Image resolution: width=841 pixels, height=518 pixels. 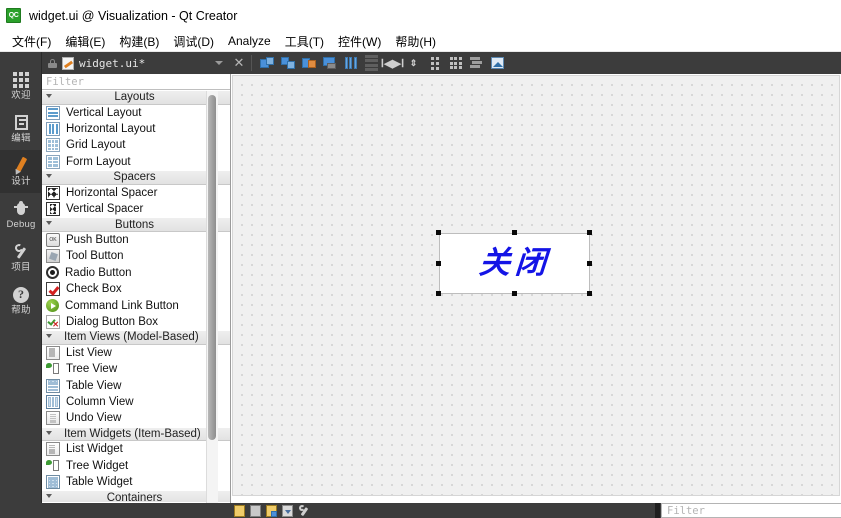 I want to click on widget-group-title: Layouts, so click(x=134, y=97).